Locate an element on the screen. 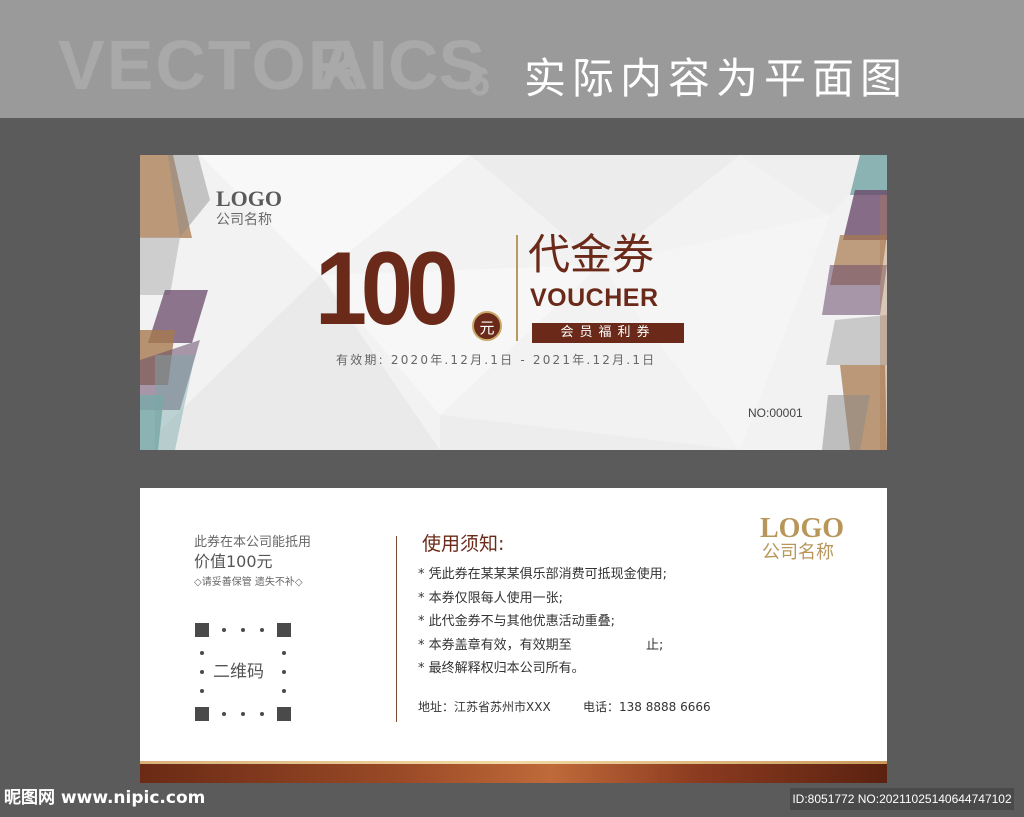 This screenshot has width=1024, height=817. validity-period: 有效期: 2020年.12月.1日 - 2021年.12月.1日 is located at coordinates (496, 360).